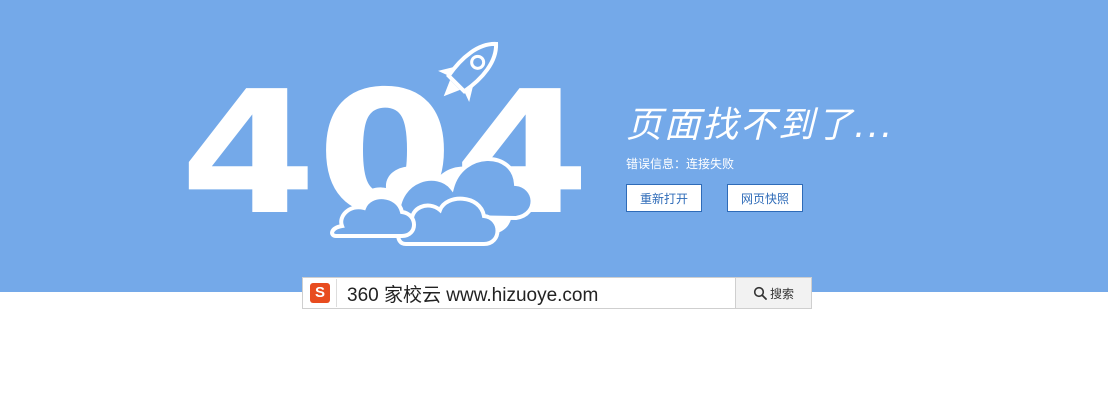  Describe the element at coordinates (781, 293) in the screenshot. I see `search-button-label: 搜索` at that location.